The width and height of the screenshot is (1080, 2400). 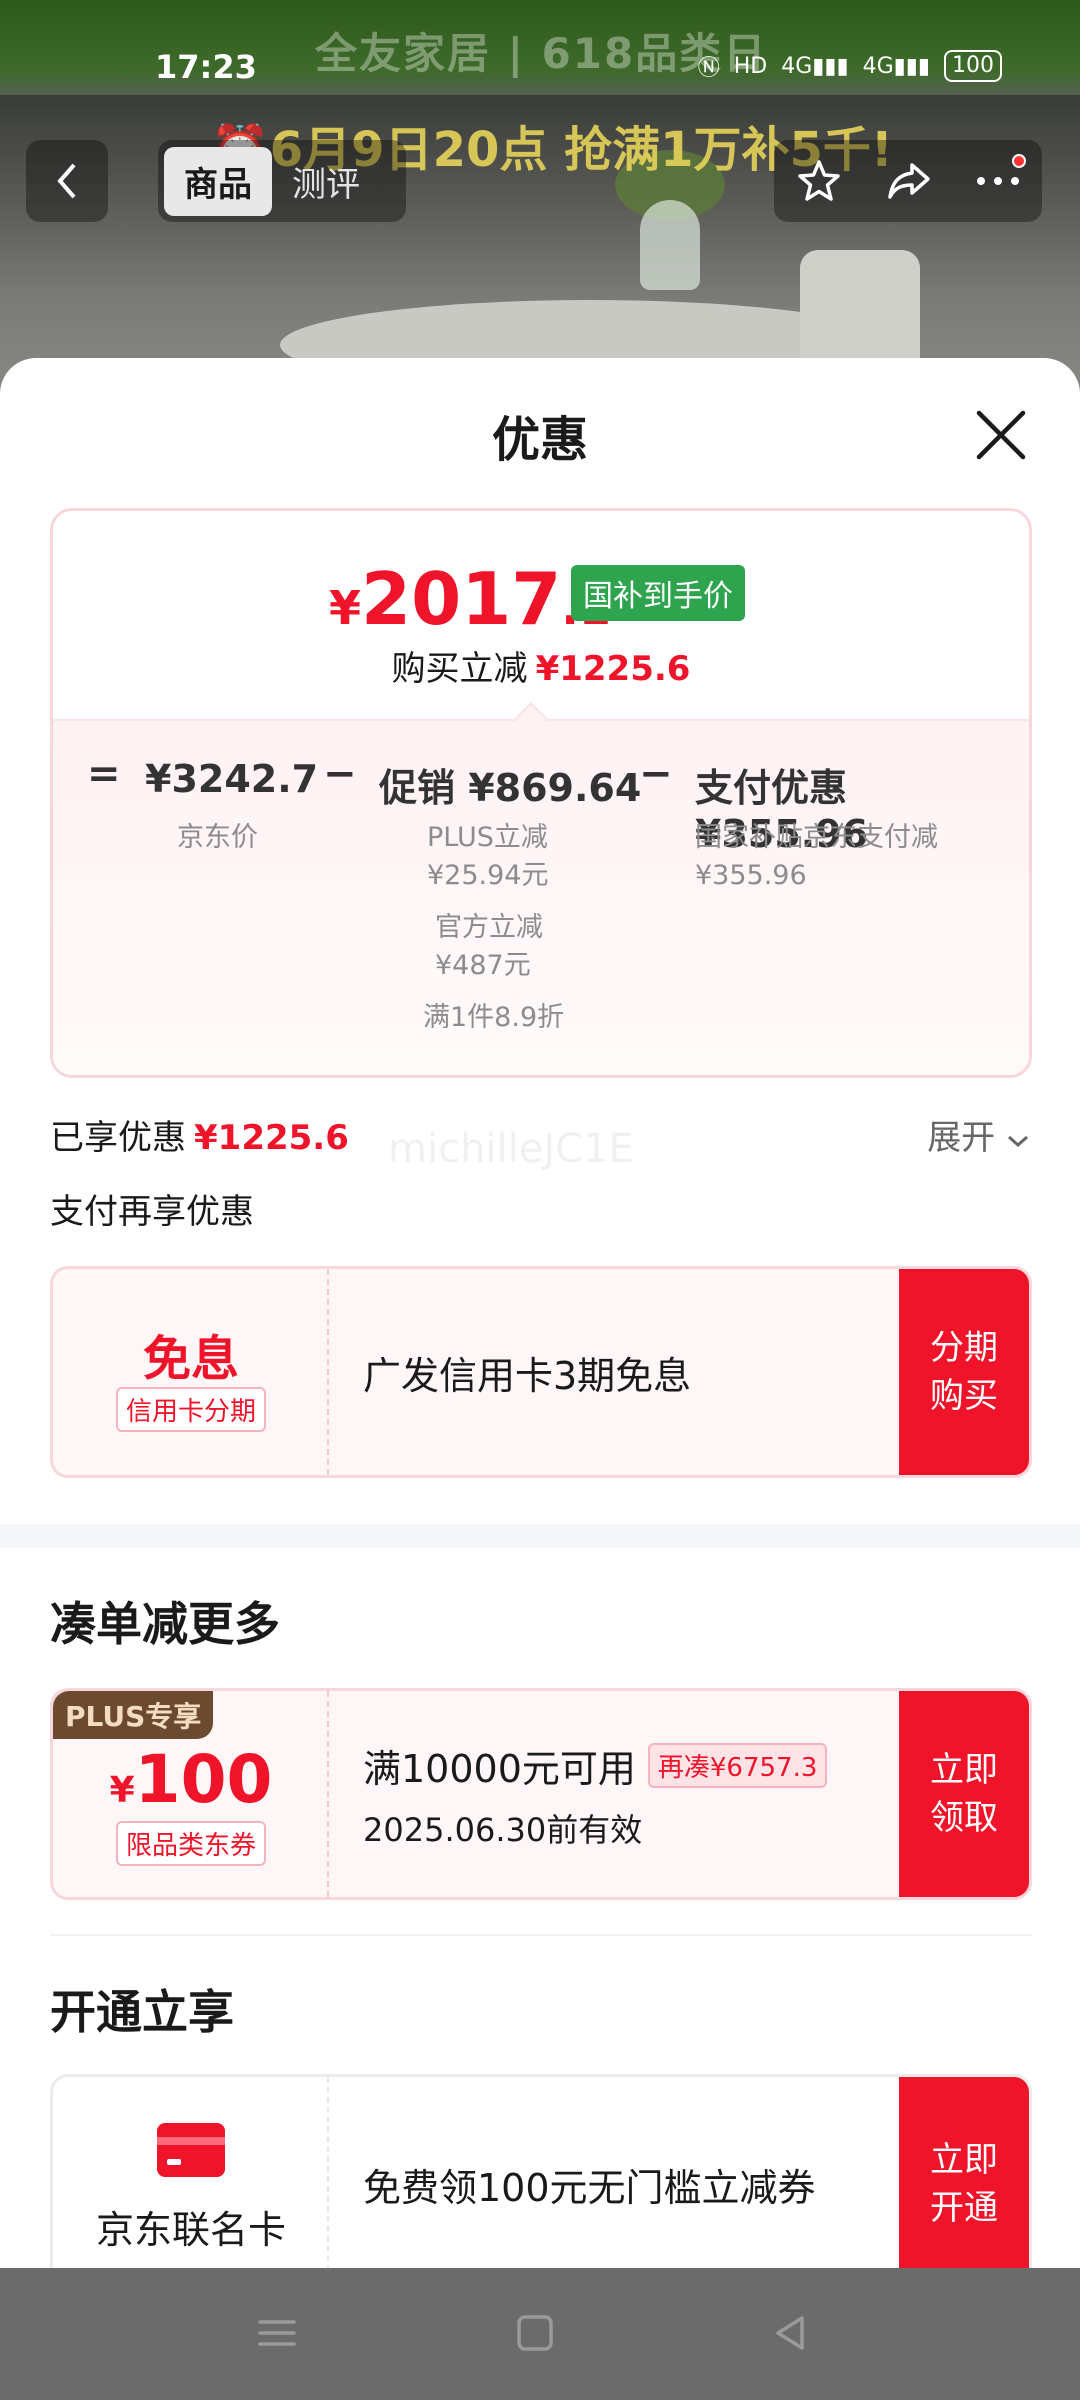 What do you see at coordinates (199, 1138) in the screenshot?
I see `enjoyed-discount: 已享优惠 ¥1225.6` at bounding box center [199, 1138].